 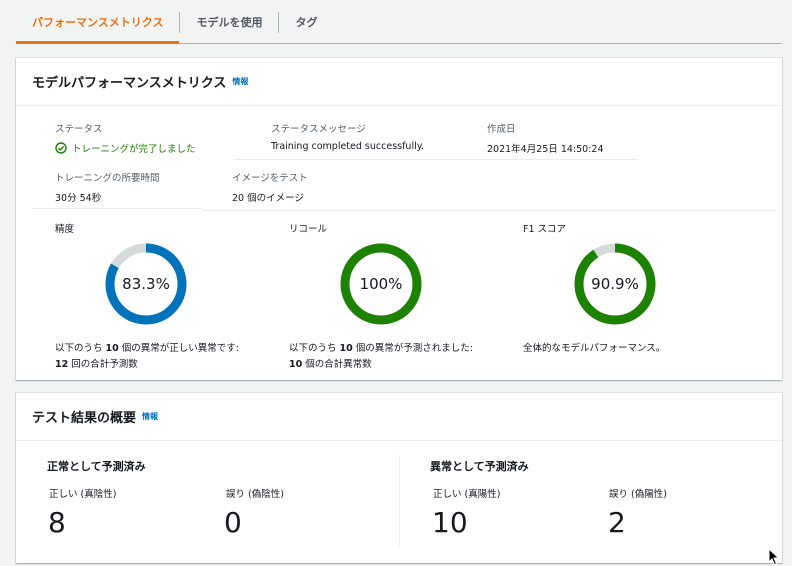 What do you see at coordinates (399, 22) in the screenshot?
I see `tab-bar: パフォーマンスメトリクス モデルを使用 タグ` at bounding box center [399, 22].